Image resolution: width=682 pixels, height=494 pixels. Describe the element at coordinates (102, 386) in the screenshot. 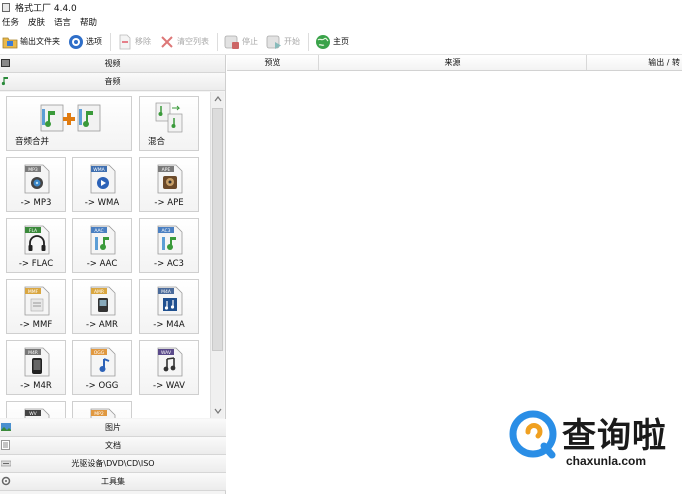

I see `tile-ogg-label: -> OGG` at that location.